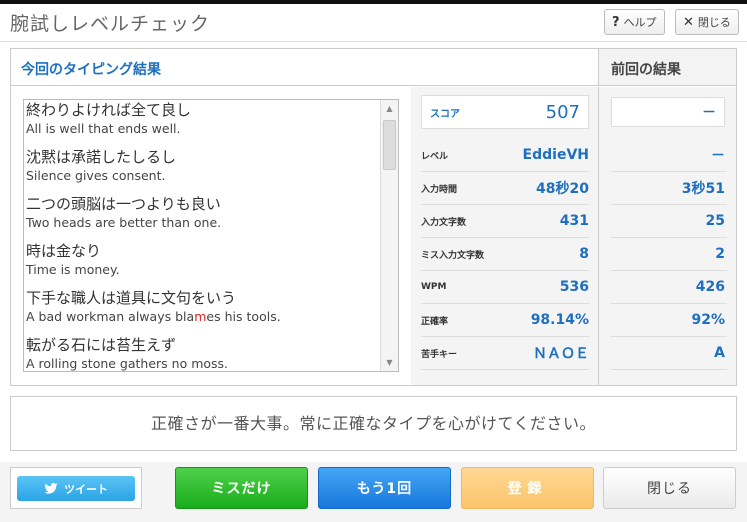 Image resolution: width=747 pixels, height=522 pixels. Describe the element at coordinates (669, 287) in the screenshot. I see `previous-wpm: 426` at that location.